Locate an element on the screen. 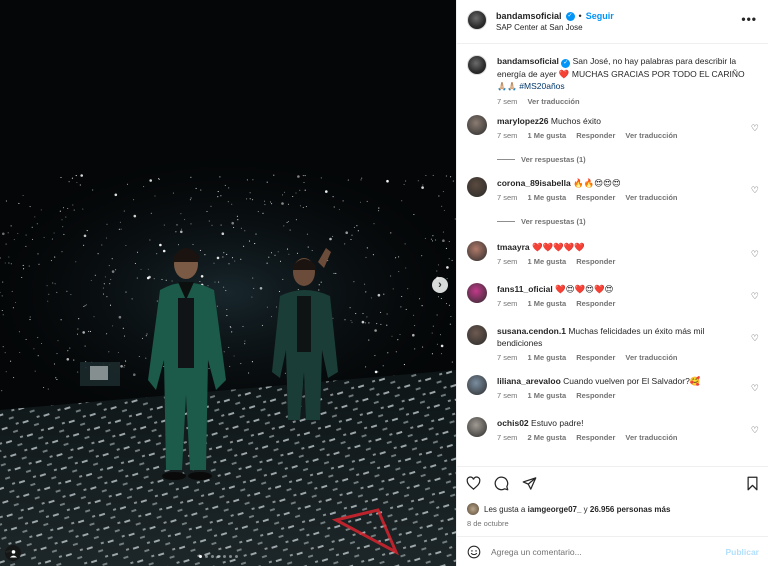  likes-user: iamgeorge07_ is located at coordinates (555, 509).